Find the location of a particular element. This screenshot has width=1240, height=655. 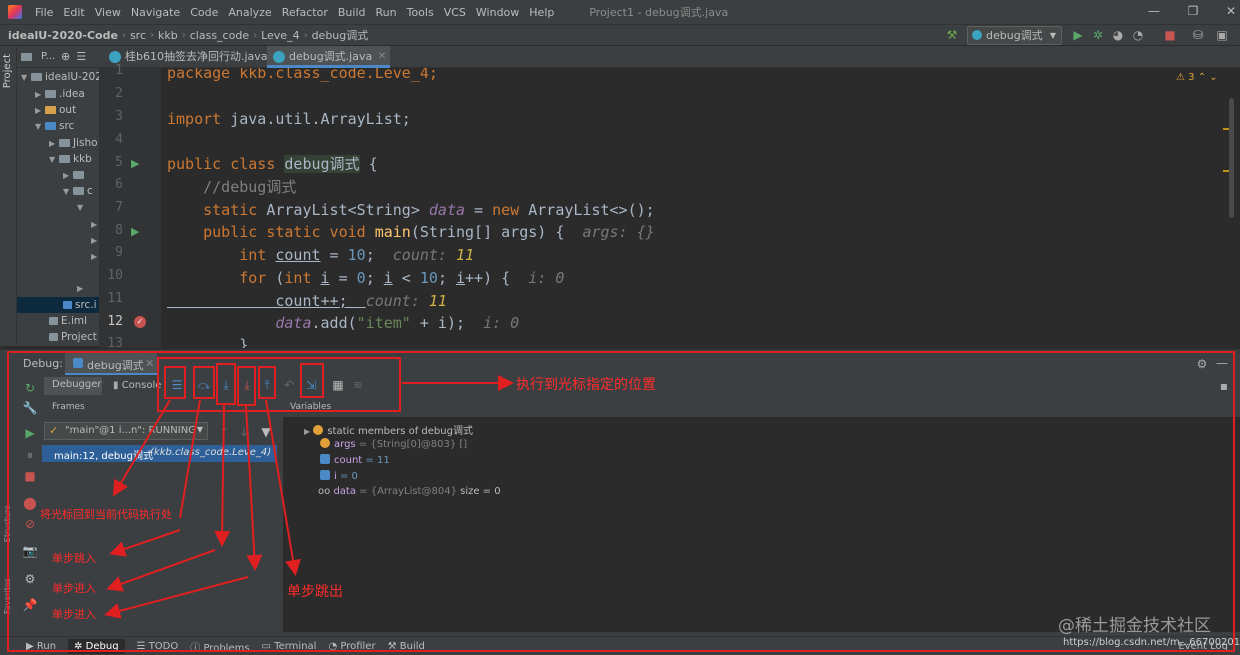

inline-debug-value: args: {} is located at coordinates (618, 232).